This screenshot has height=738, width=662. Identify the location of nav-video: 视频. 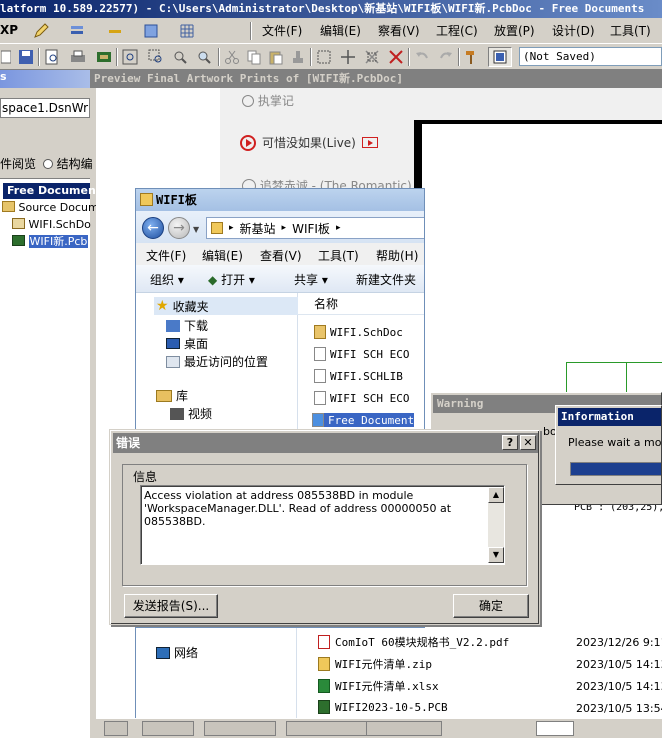
(191, 413).